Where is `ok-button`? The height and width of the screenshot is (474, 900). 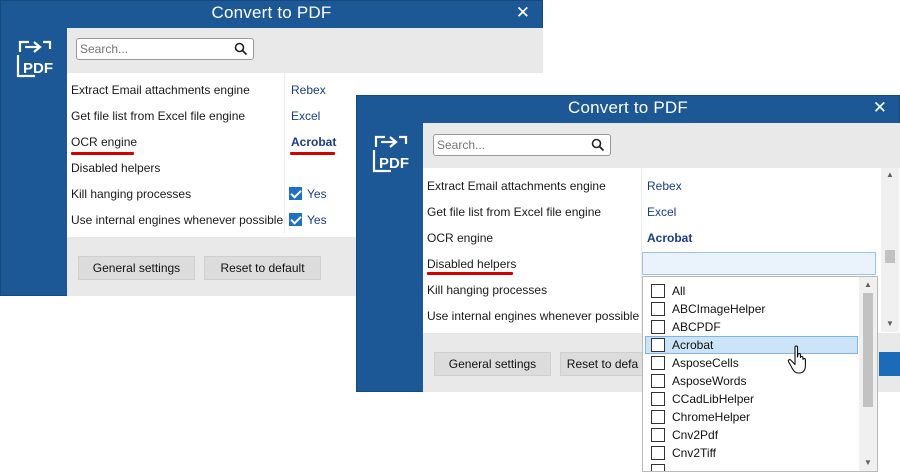 ok-button is located at coordinates (889, 364).